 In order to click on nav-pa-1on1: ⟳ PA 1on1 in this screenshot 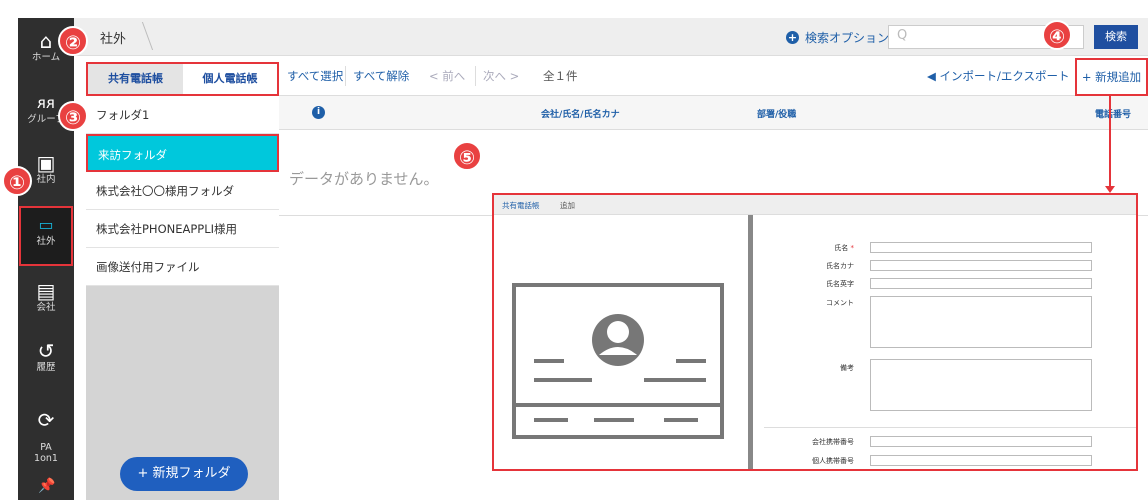, I will do `click(46, 431)`.